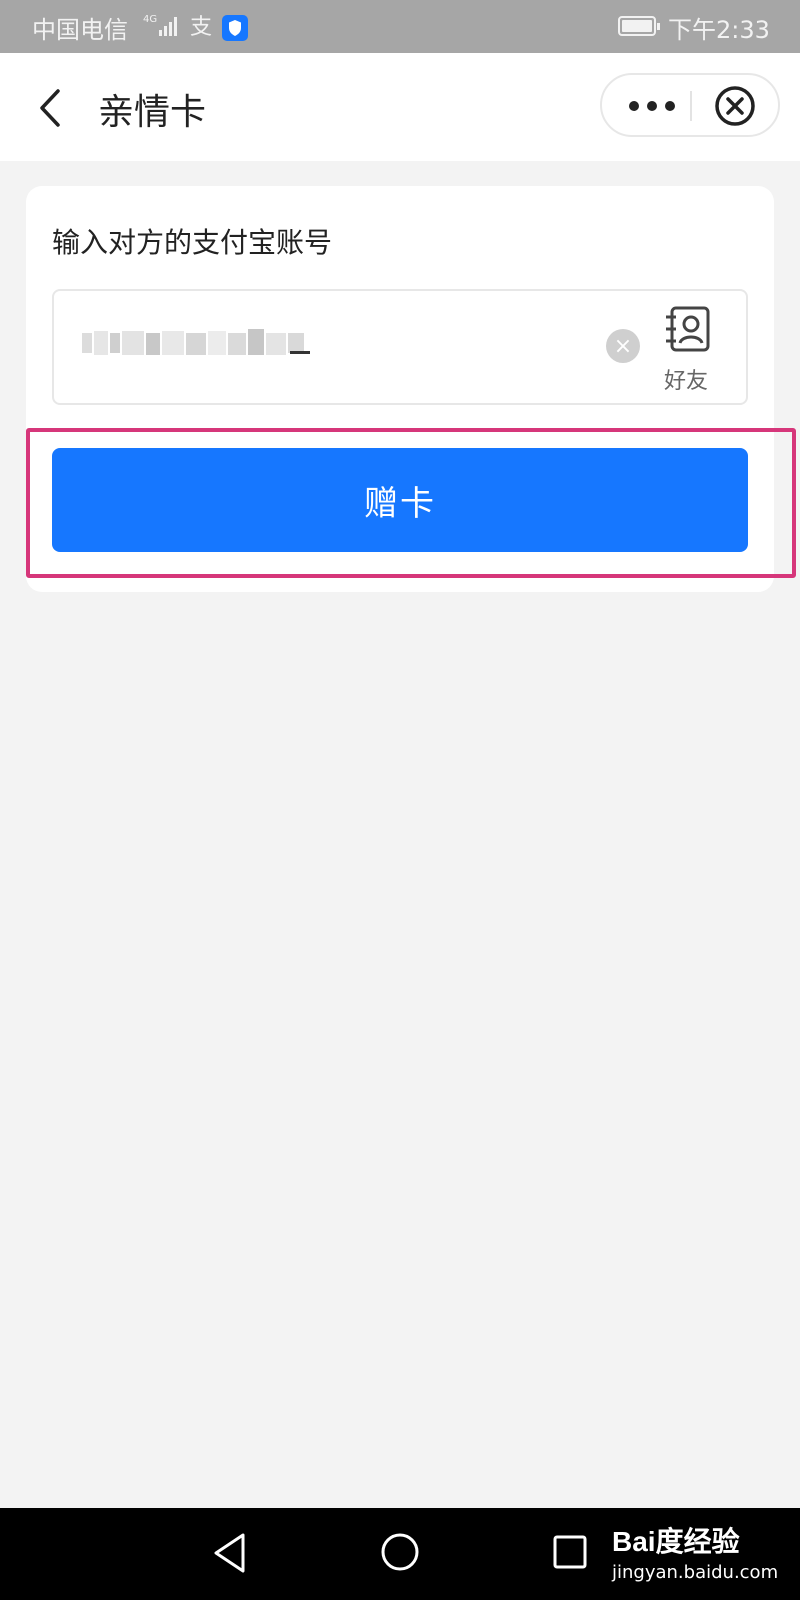  Describe the element at coordinates (192, 242) in the screenshot. I see `account-input-label: 输入对方的支付宝账号` at that location.